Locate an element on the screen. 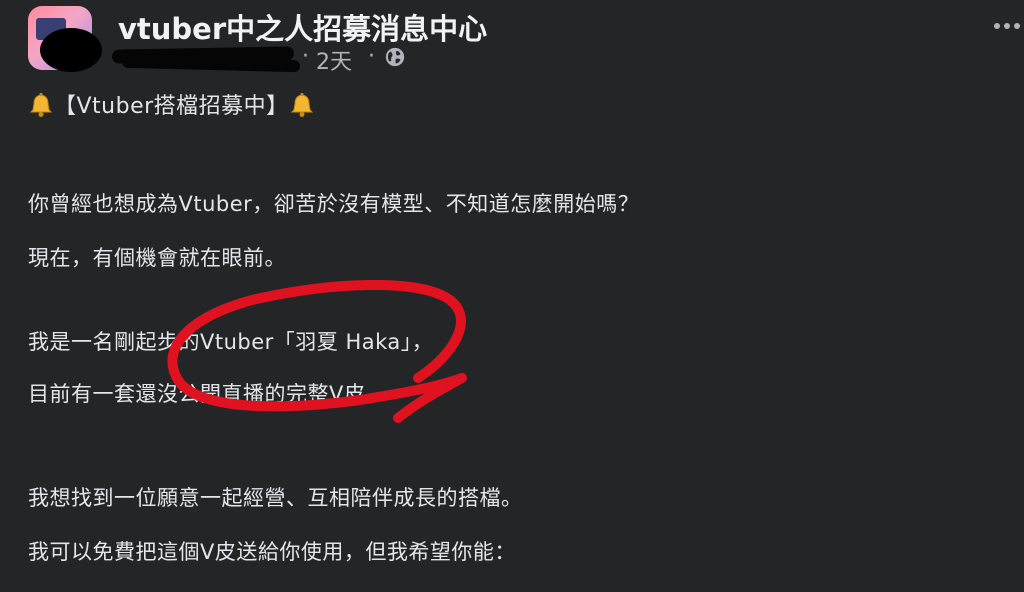 This screenshot has width=1024, height=592. post-body-line: 現在，有個機會就在眼前。 is located at coordinates (157, 258).